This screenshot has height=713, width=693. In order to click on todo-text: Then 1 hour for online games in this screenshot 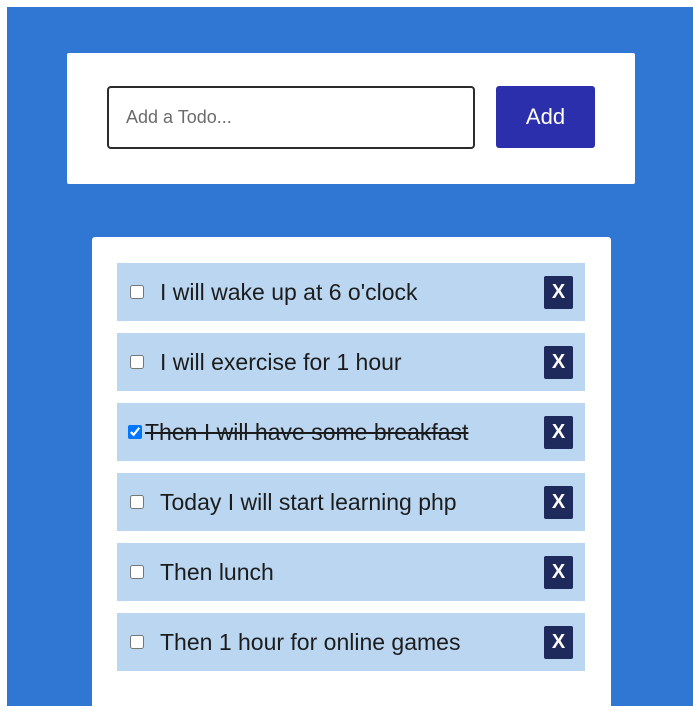, I will do `click(310, 641)`.